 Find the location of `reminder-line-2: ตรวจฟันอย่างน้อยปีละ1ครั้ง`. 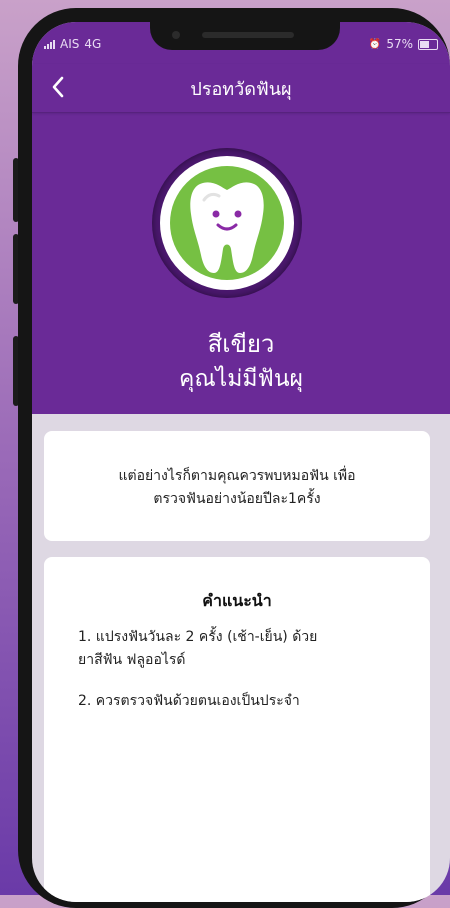

reminder-line-2: ตรวจฟันอย่างน้อยปีละ1ครั้ง is located at coordinates (237, 499).